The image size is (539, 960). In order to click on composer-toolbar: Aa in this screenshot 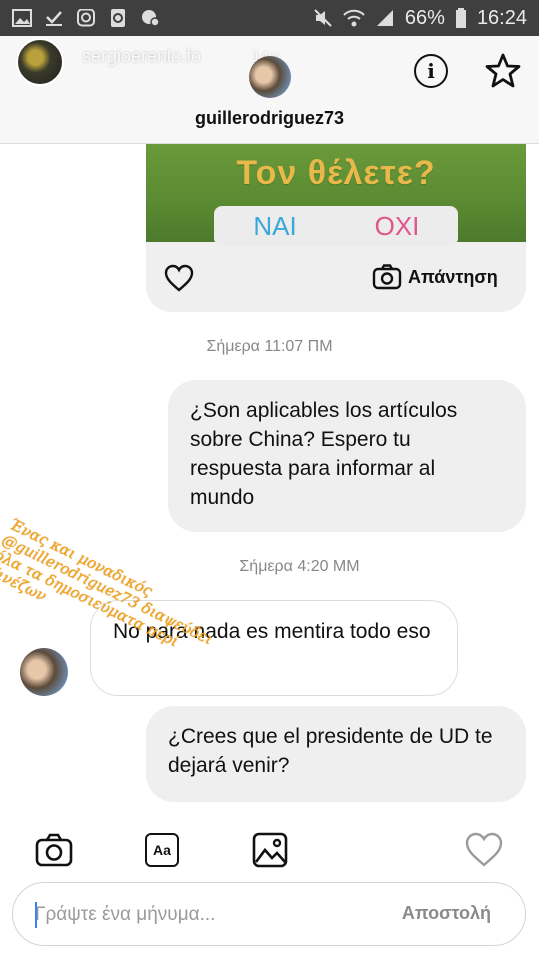, I will do `click(269, 850)`.